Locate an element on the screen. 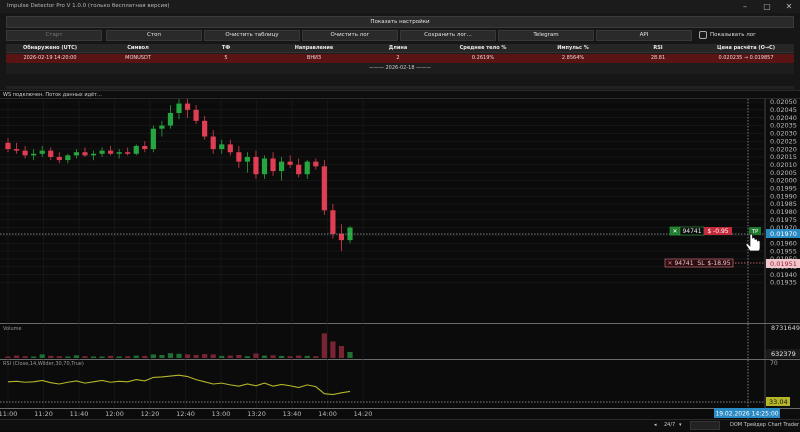  telegram-button: Telegram is located at coordinates (546, 35).